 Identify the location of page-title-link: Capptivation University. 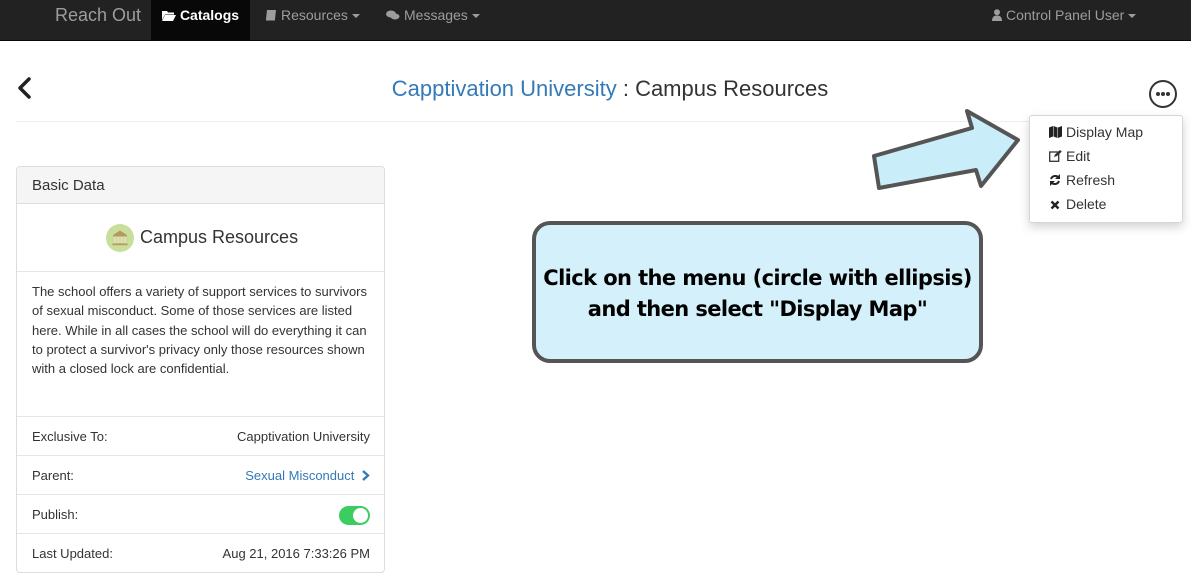
(504, 88).